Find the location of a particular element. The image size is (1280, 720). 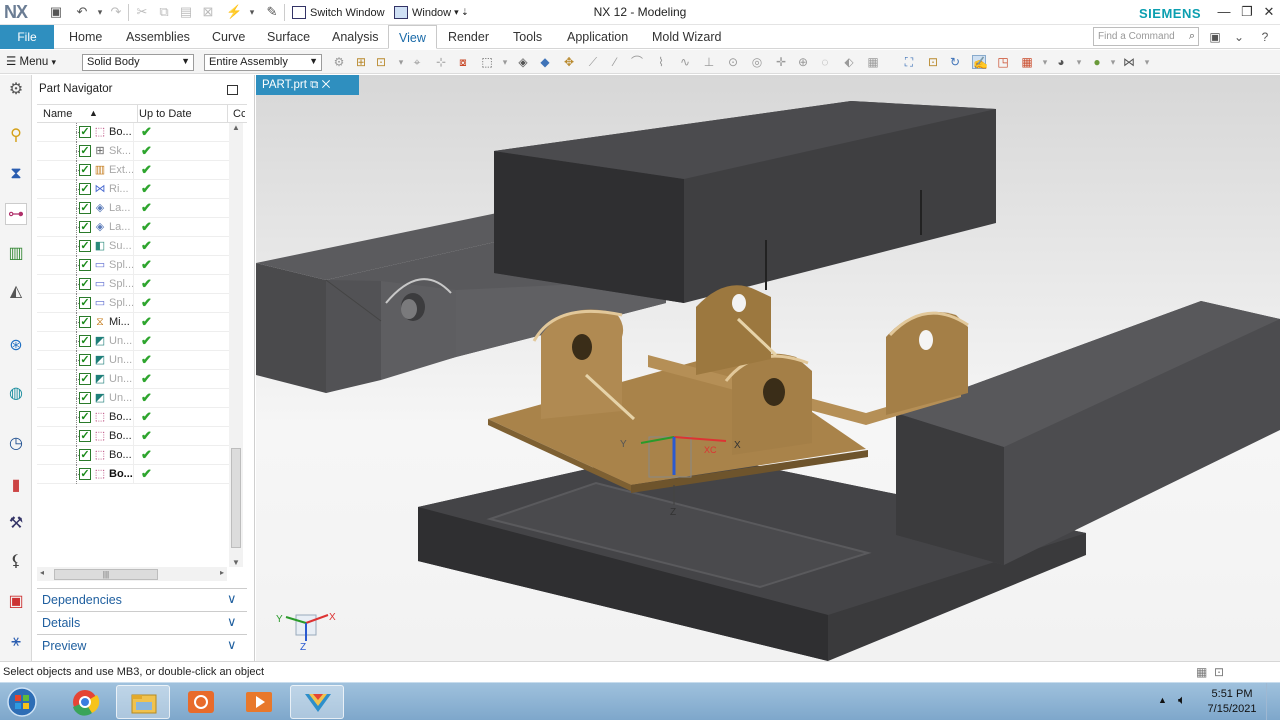

save-icon: ▣ is located at coordinates (56, 12).